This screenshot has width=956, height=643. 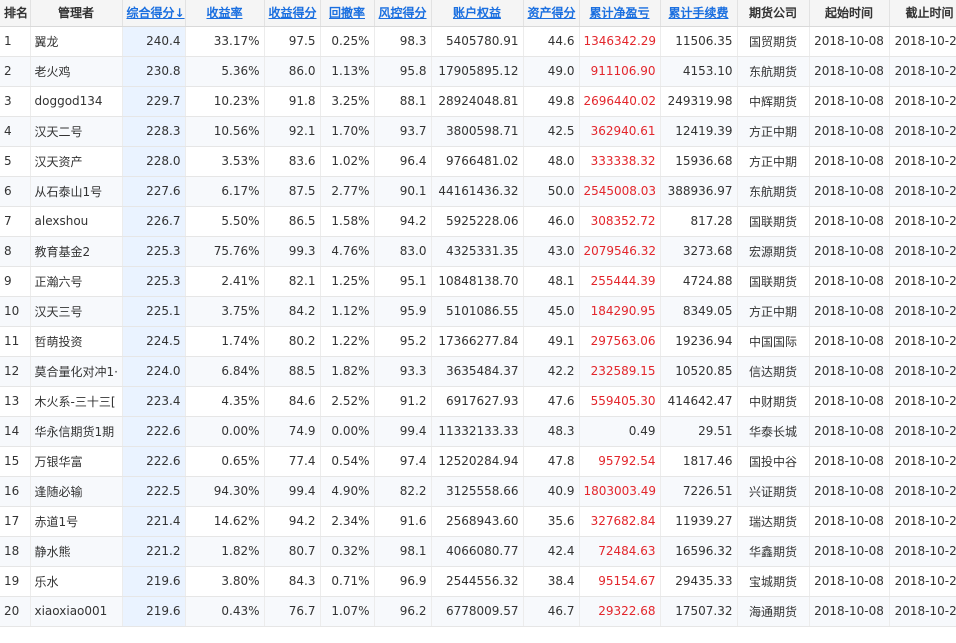 I want to click on cell-net-pnl: 1803003.49, so click(x=620, y=491).